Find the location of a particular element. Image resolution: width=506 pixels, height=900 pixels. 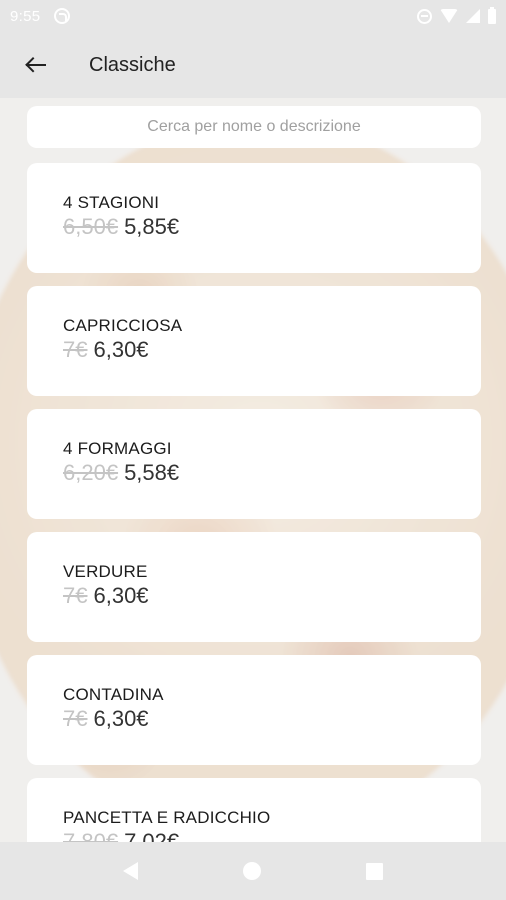

product-card: VERDURE 7€ 6,30€ is located at coordinates (254, 587).